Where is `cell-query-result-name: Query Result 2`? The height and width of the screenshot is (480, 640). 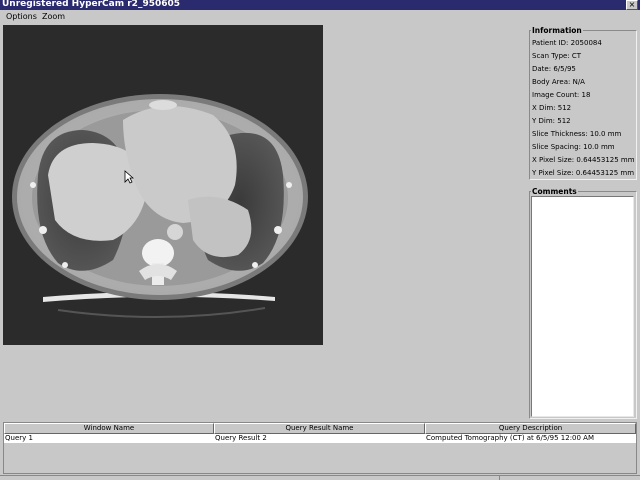
cell-query-result-name: Query Result 2 is located at coordinates (241, 438).